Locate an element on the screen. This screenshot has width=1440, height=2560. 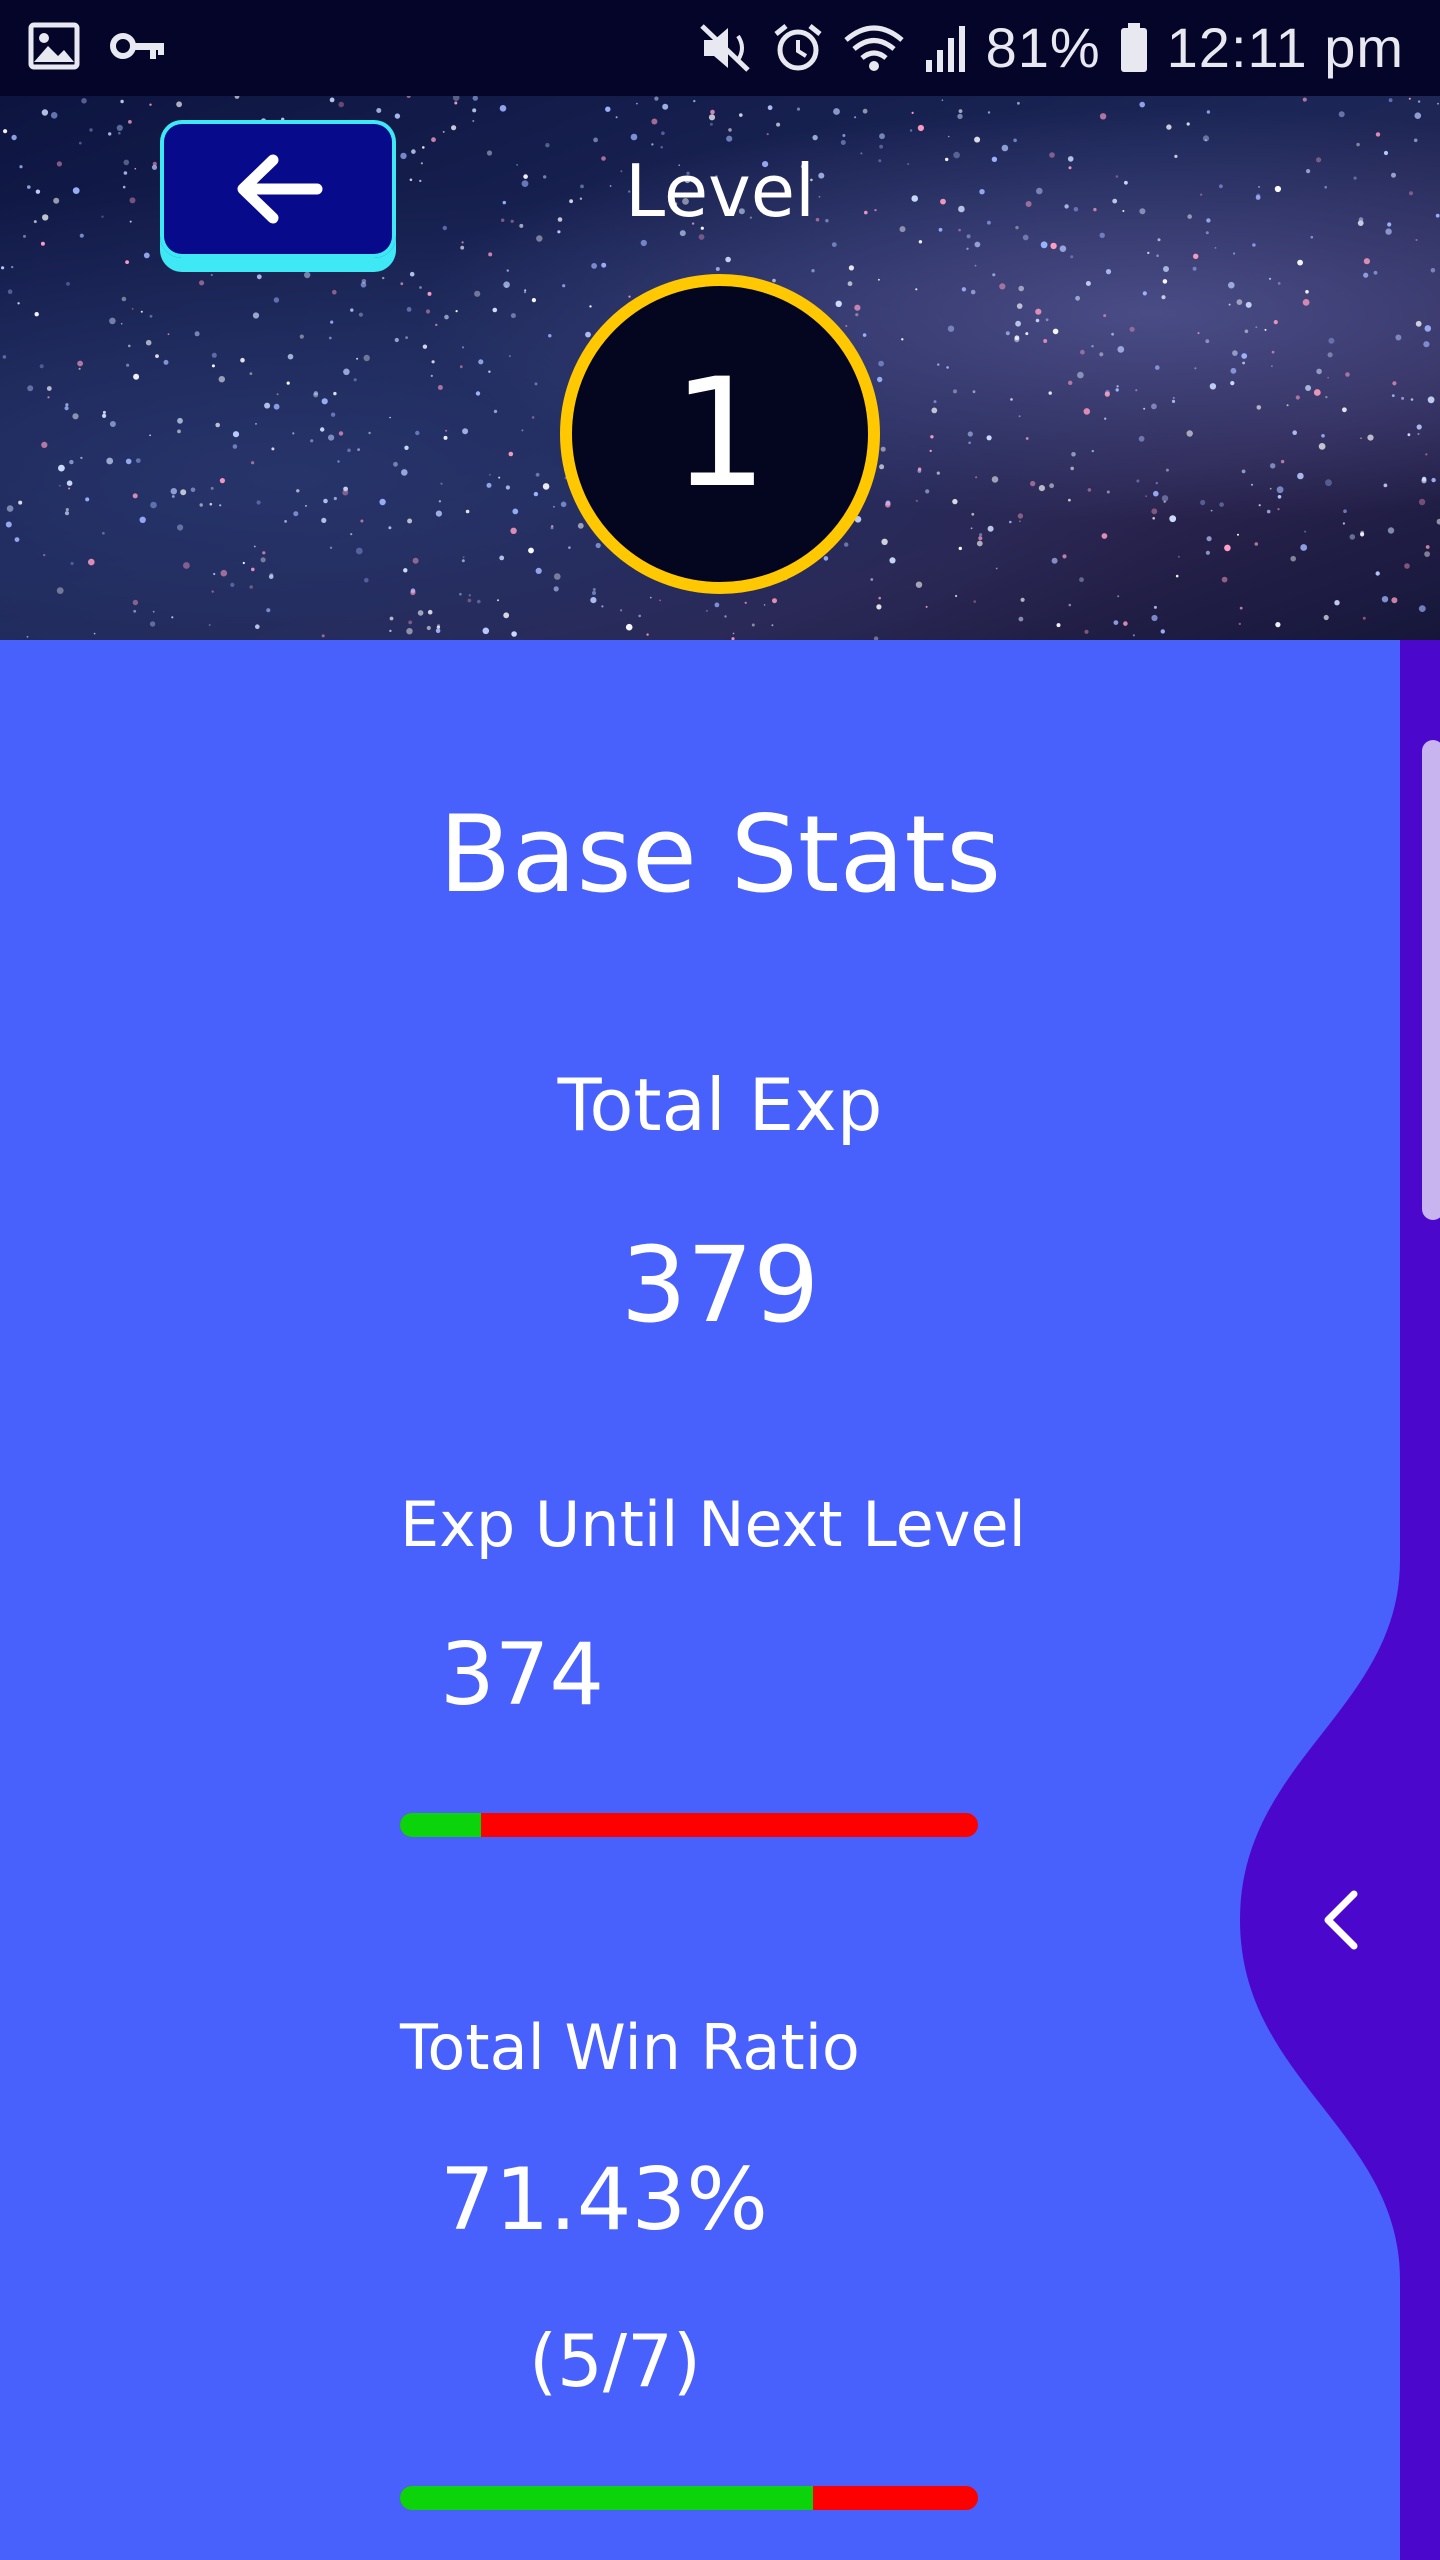
total-exp-value: 379 is located at coordinates (720, 1285).